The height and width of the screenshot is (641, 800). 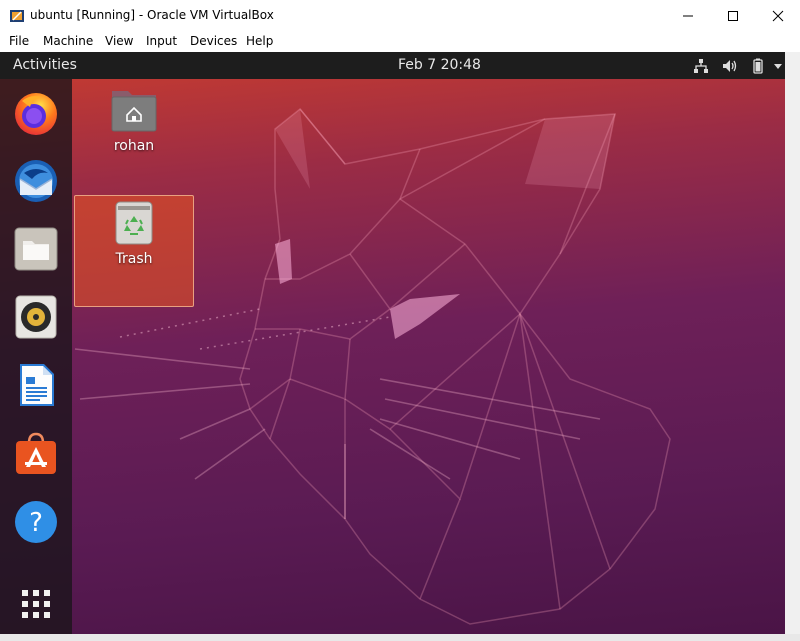 What do you see at coordinates (701, 66) in the screenshot?
I see `network-icon` at bounding box center [701, 66].